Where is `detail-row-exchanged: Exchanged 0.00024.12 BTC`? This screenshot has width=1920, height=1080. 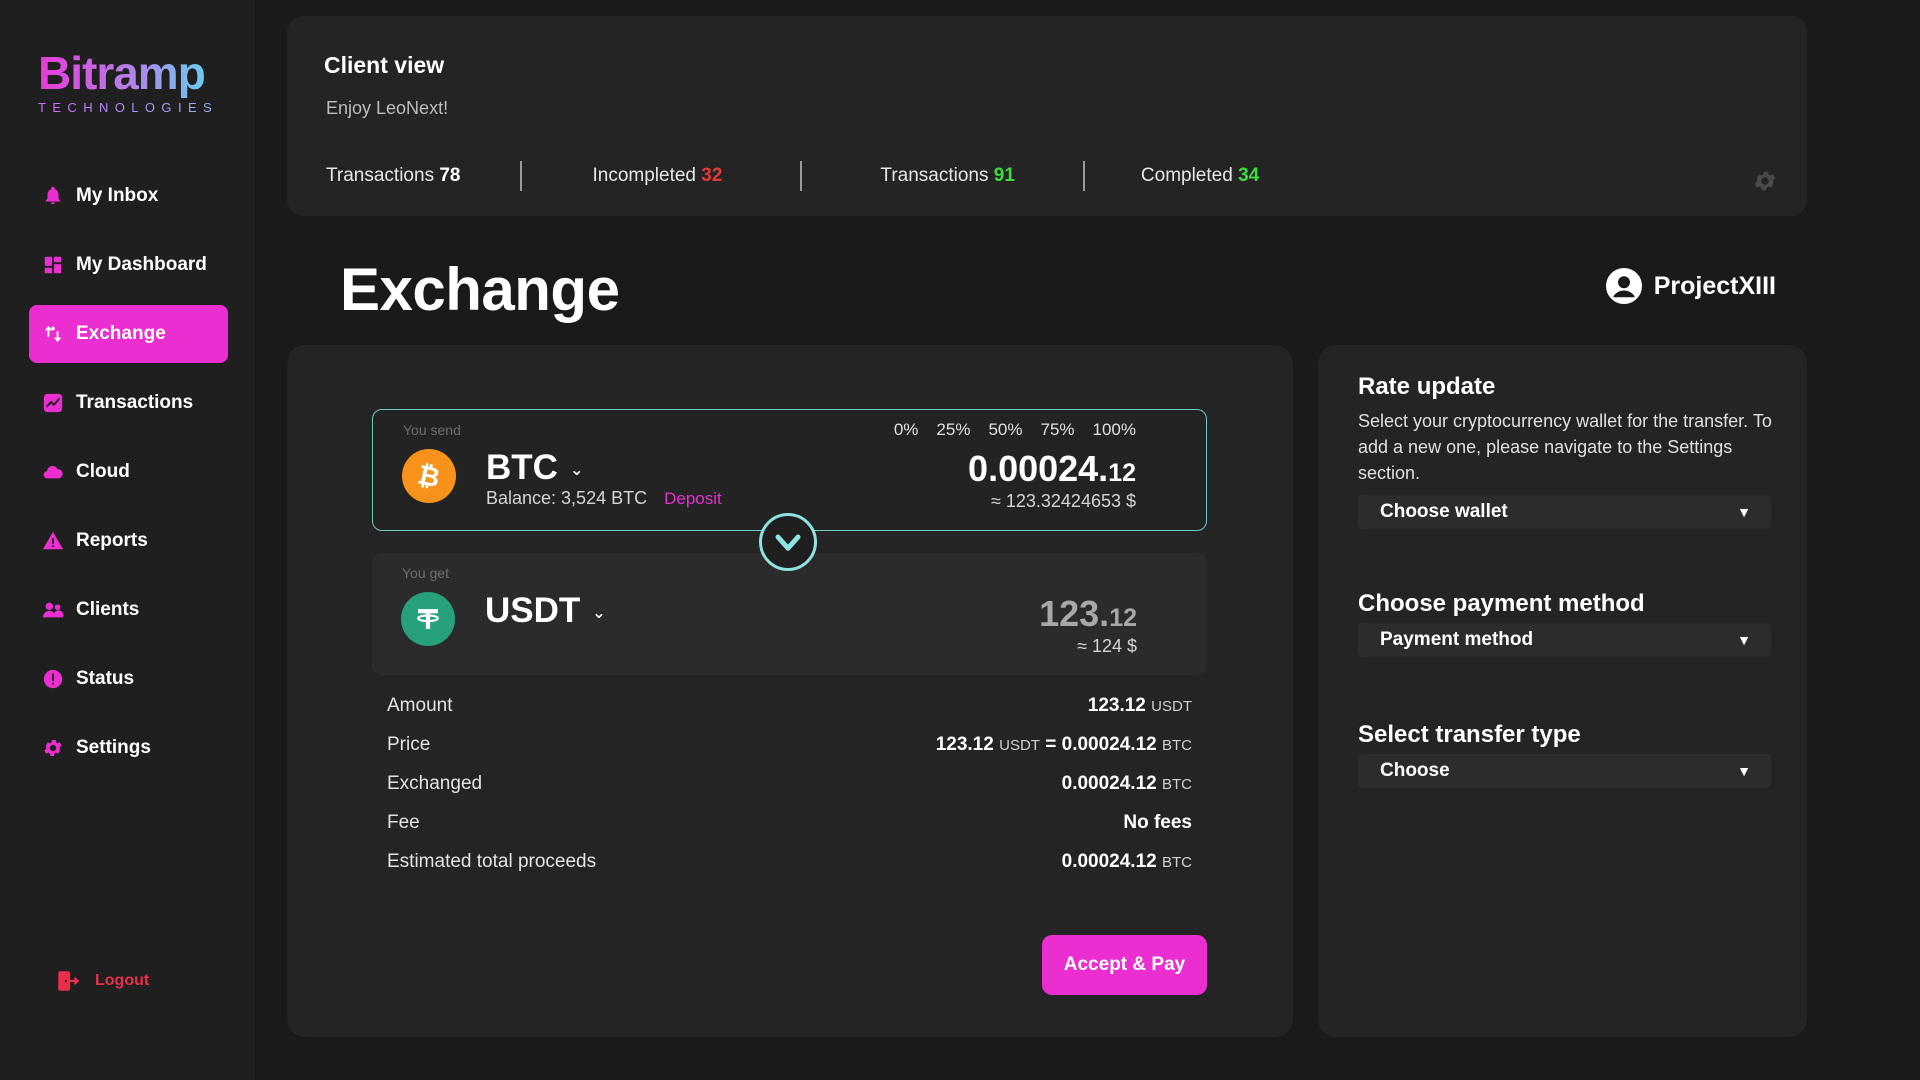
detail-row-exchanged: Exchanged 0.00024.12 BTC is located at coordinates (789, 792).